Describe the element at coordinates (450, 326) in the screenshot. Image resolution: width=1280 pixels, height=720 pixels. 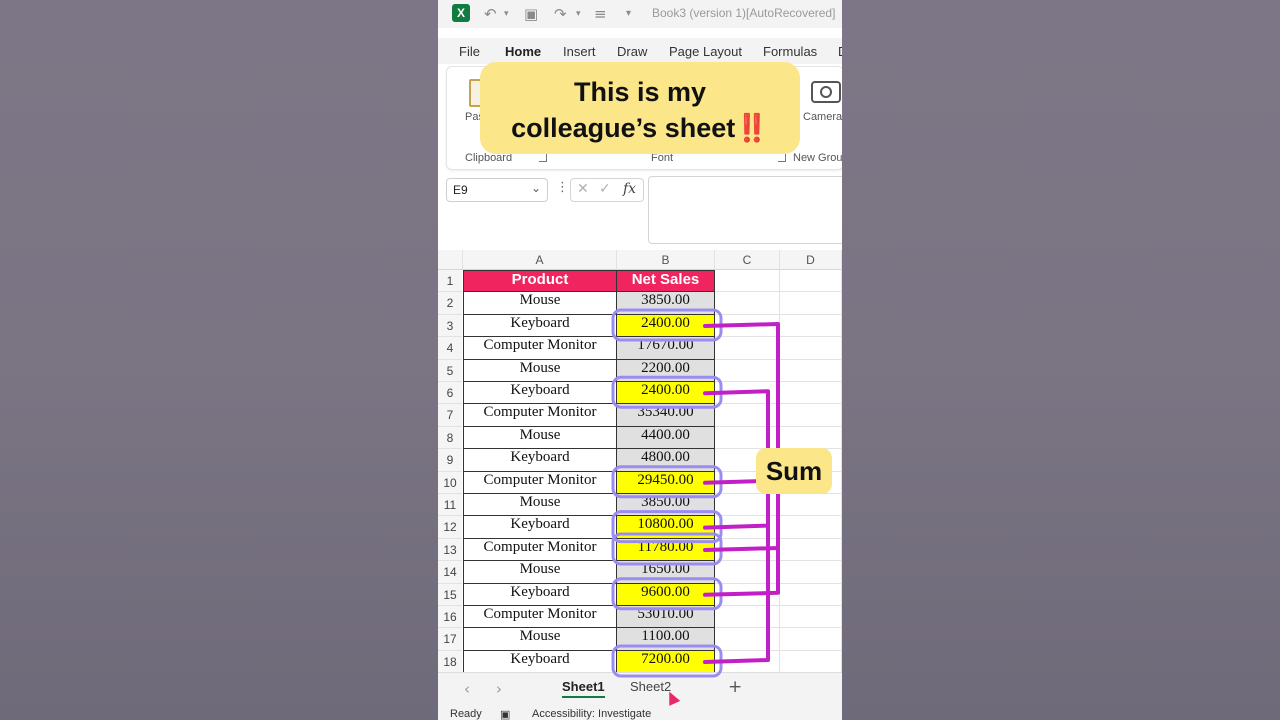
I see `row-header: 3` at that location.